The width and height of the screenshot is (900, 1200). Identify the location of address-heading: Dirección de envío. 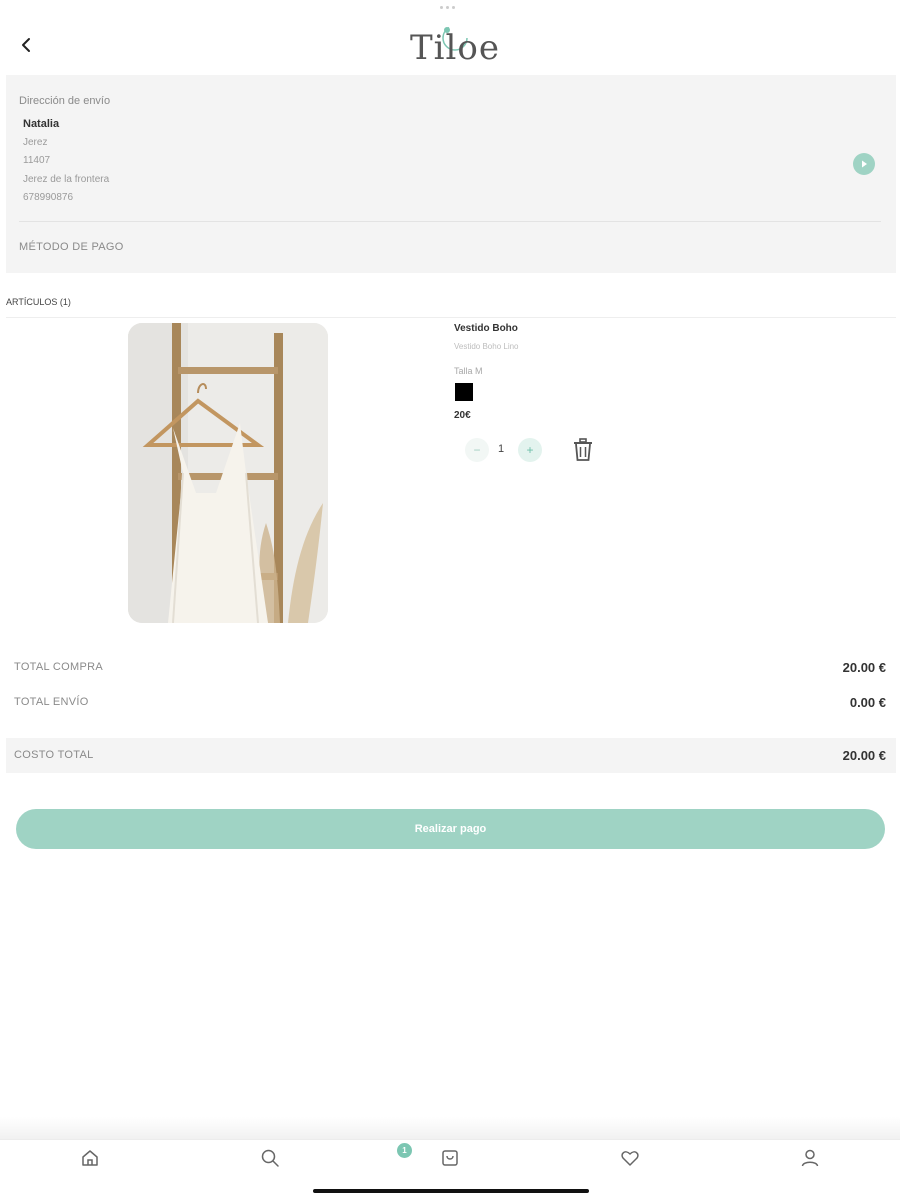
(65, 101).